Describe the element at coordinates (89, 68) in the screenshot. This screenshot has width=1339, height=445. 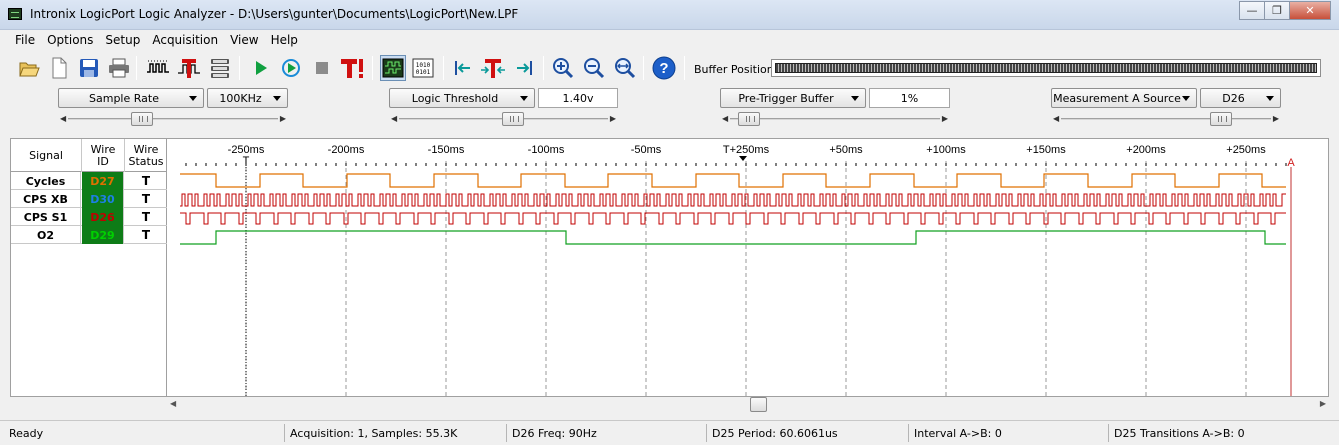
I see `save-icon` at that location.